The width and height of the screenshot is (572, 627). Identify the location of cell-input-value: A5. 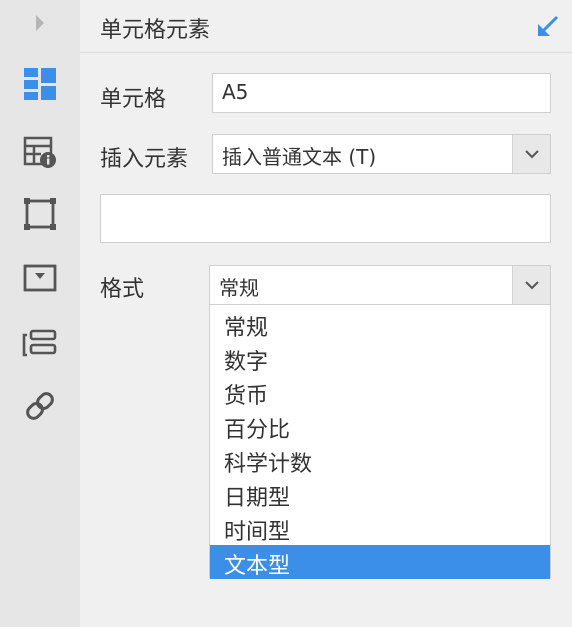
(235, 92).